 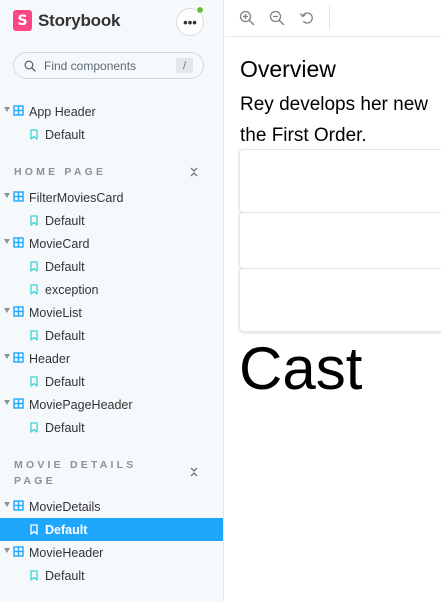 What do you see at coordinates (111, 506) in the screenshot?
I see `sidebar-item-moviedetails: MovieDetails` at bounding box center [111, 506].